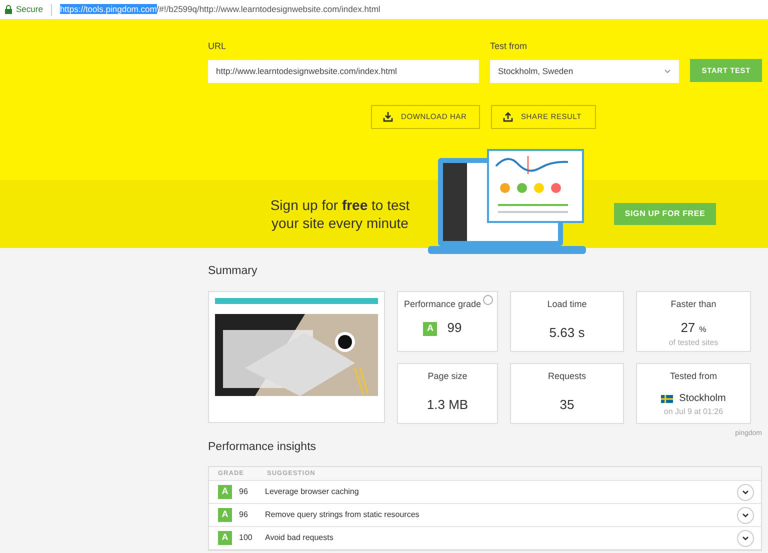 Image resolution: width=768 pixels, height=553 pixels. Describe the element at coordinates (454, 328) in the screenshot. I see `card-value: 99` at that location.